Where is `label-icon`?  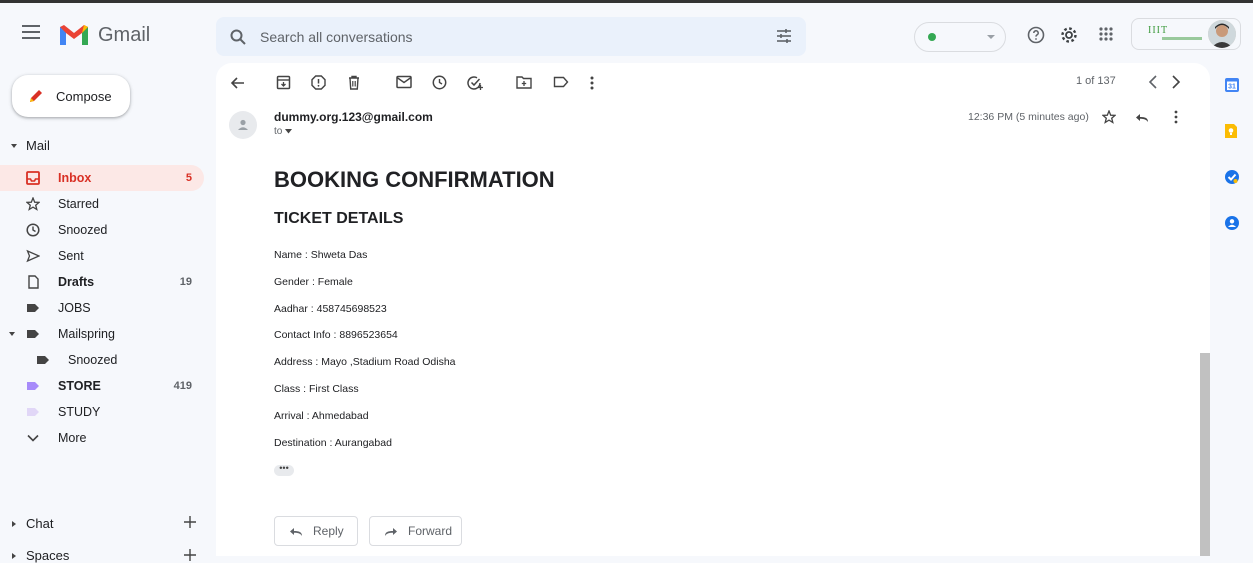
label-icon is located at coordinates (561, 82).